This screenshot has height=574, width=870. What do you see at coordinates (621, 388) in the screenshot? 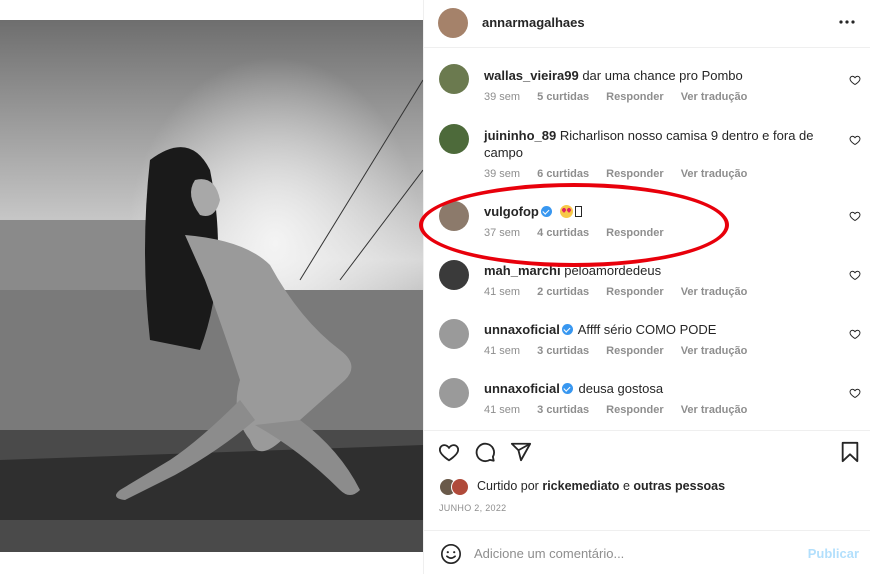
I see `comment-body: deusa gostosa` at bounding box center [621, 388].